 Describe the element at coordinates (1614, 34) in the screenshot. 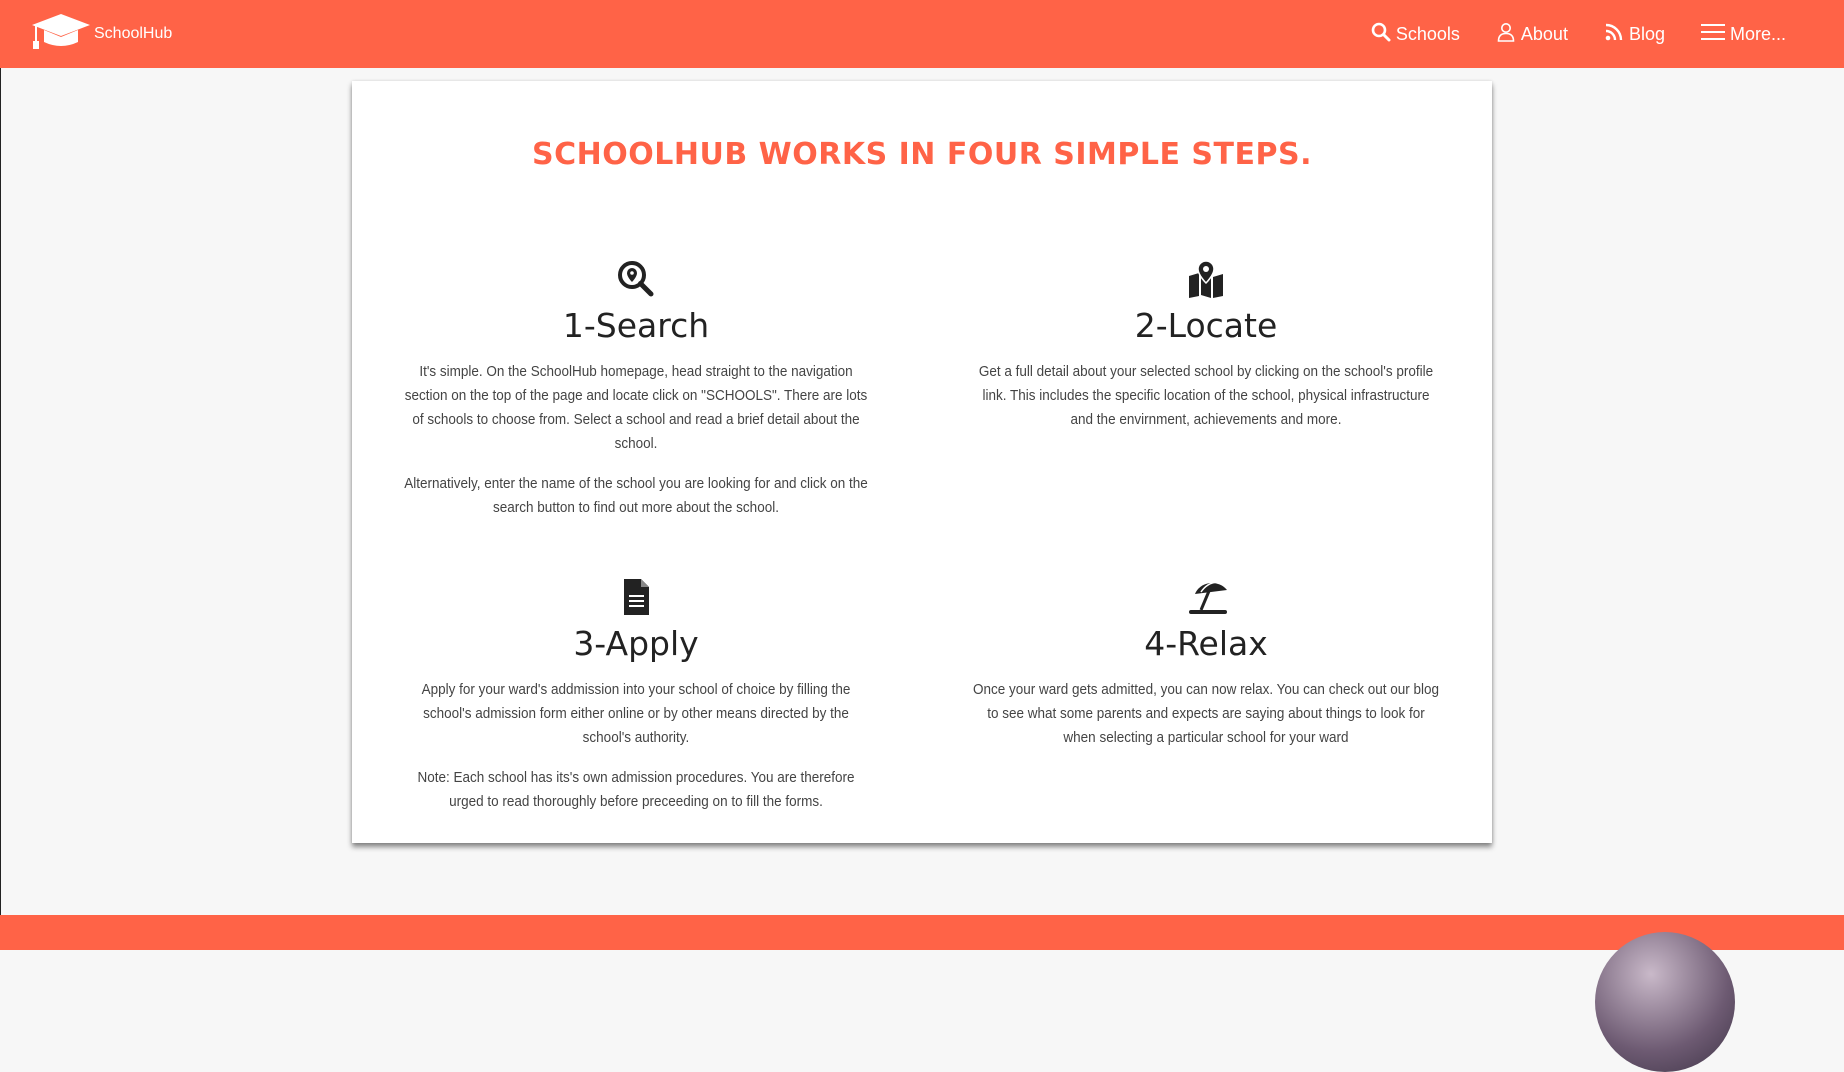

I see `rss-icon` at that location.